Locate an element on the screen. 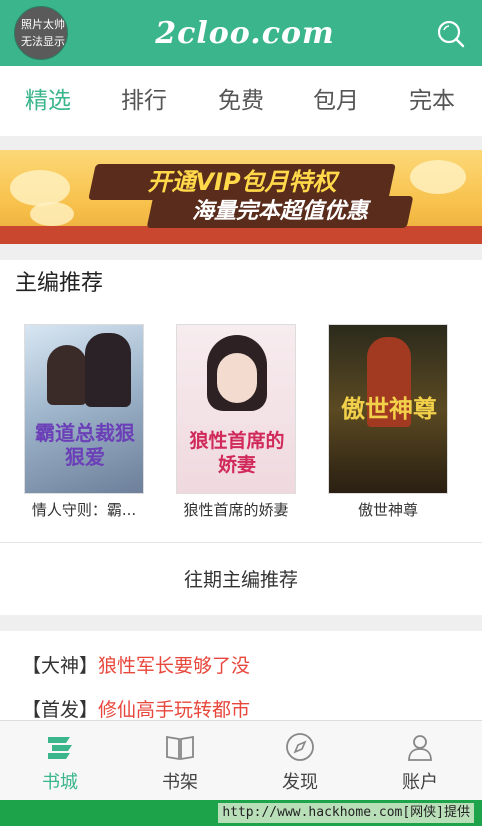 The height and width of the screenshot is (826, 482). bookstore-icon is located at coordinates (60, 748).